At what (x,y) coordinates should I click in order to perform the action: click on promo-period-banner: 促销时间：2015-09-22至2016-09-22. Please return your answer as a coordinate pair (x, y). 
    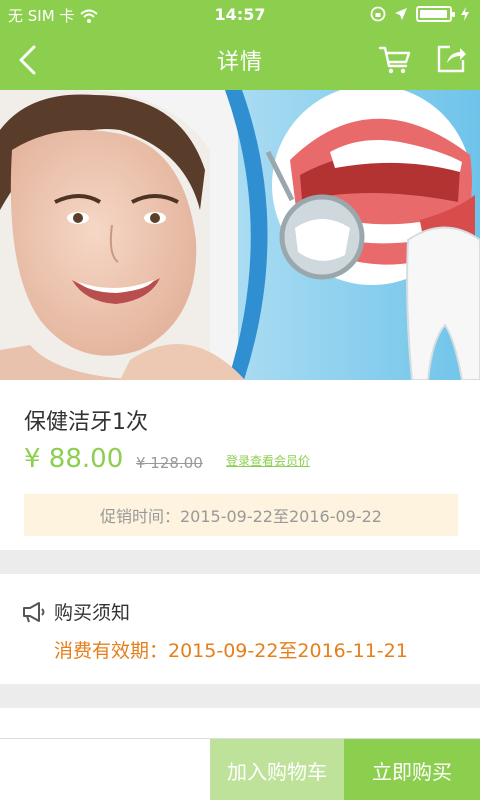
    Looking at the image, I should click on (241, 515).